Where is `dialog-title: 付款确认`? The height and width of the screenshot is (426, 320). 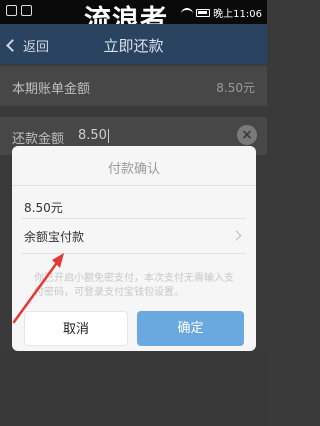
dialog-title: 付款确认 is located at coordinates (133, 169).